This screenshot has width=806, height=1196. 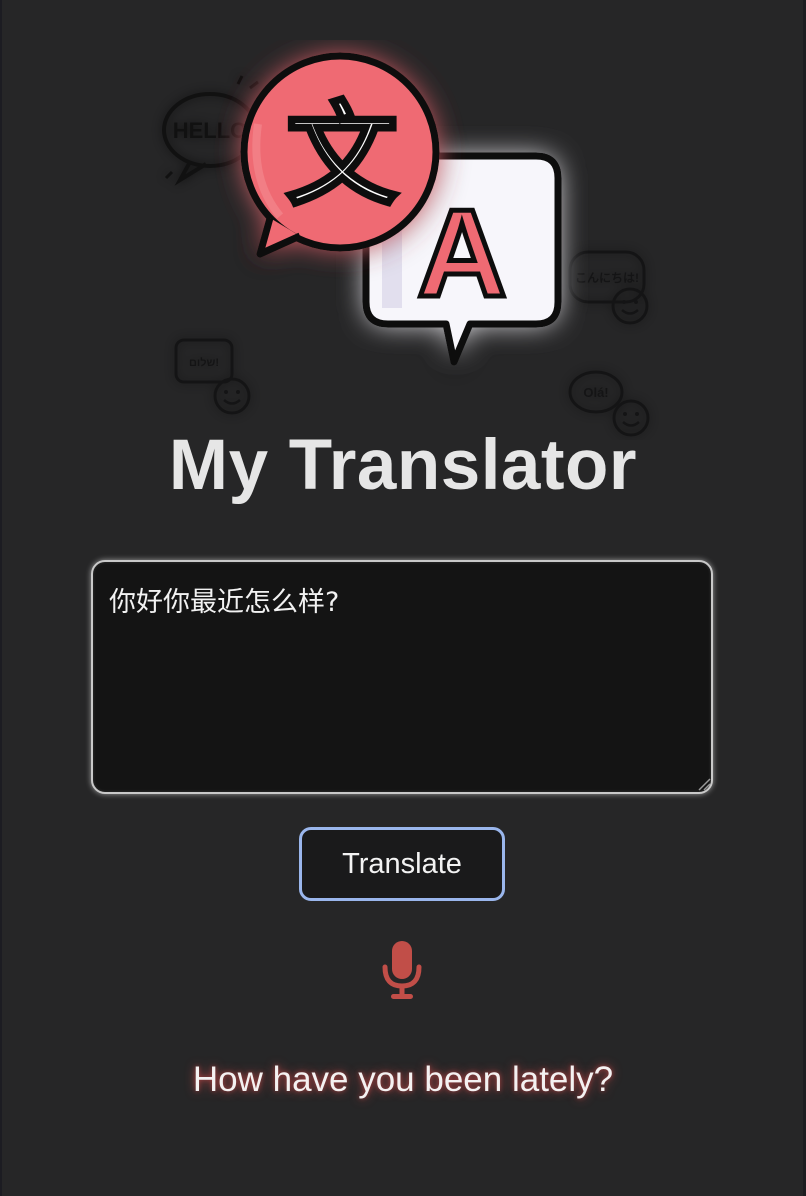 I want to click on svg-text: Olá!, so click(x=595, y=392).